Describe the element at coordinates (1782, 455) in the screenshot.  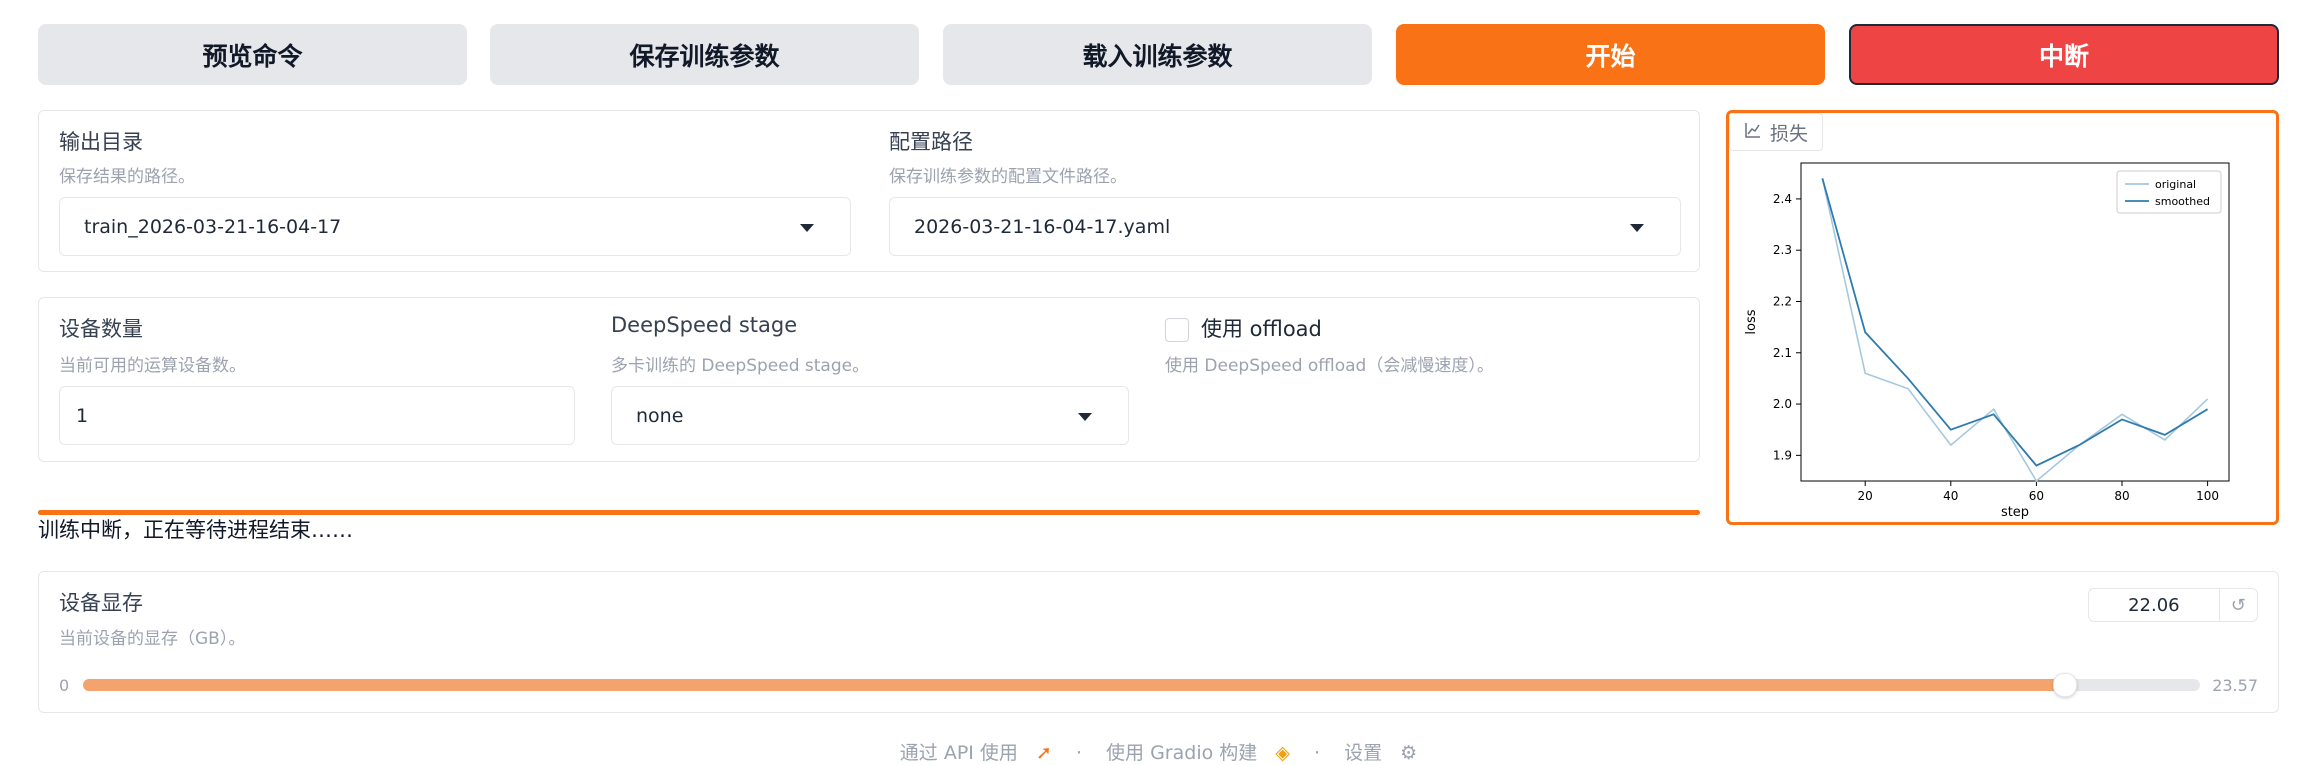
I see `y-tick-label: 1.9` at that location.